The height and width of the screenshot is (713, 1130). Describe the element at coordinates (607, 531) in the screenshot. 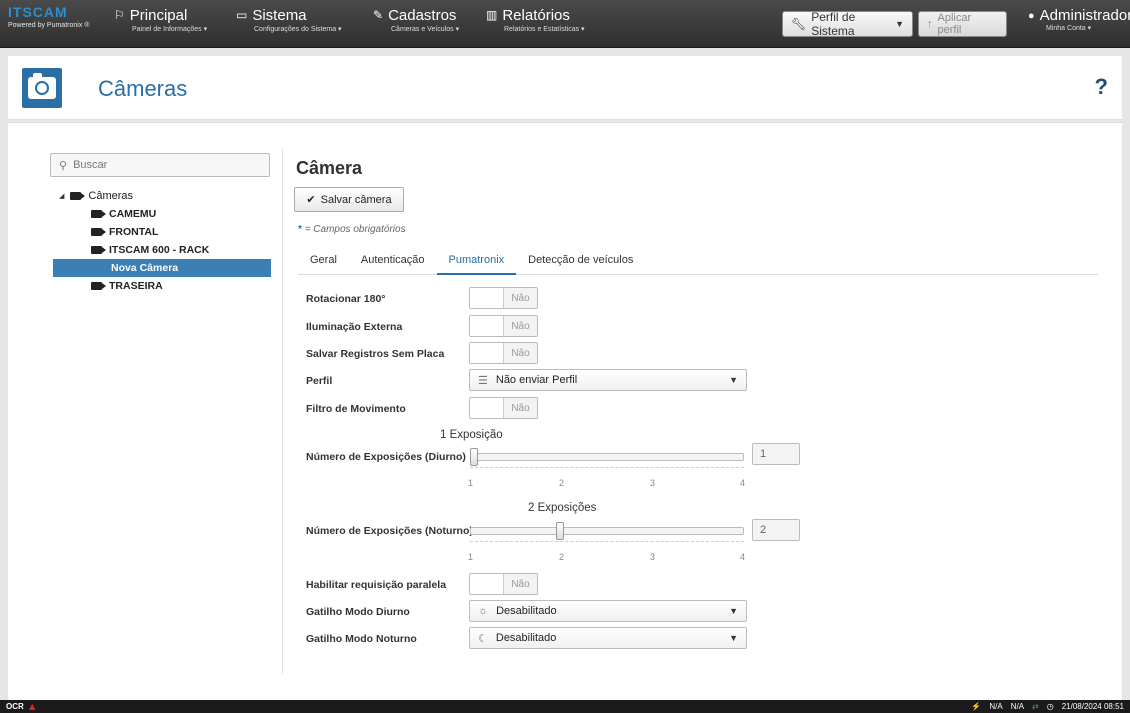

I see `exp-night-slider` at that location.